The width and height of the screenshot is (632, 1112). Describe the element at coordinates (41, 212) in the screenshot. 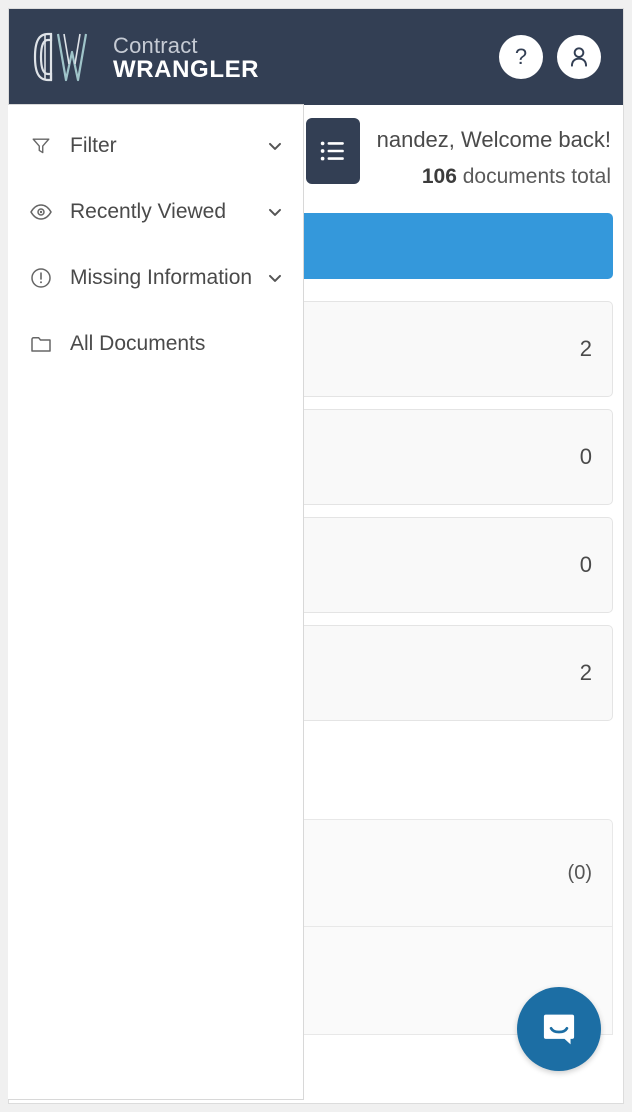

I see `eye-icon` at that location.